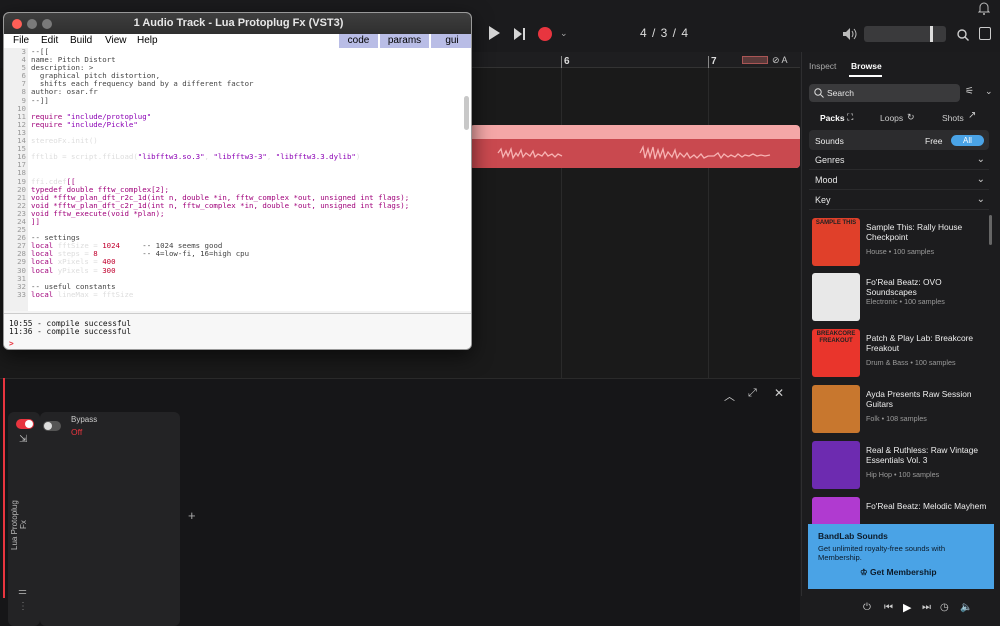  What do you see at coordinates (21, 40) in the screenshot?
I see `menu-file: File` at bounding box center [21, 40].